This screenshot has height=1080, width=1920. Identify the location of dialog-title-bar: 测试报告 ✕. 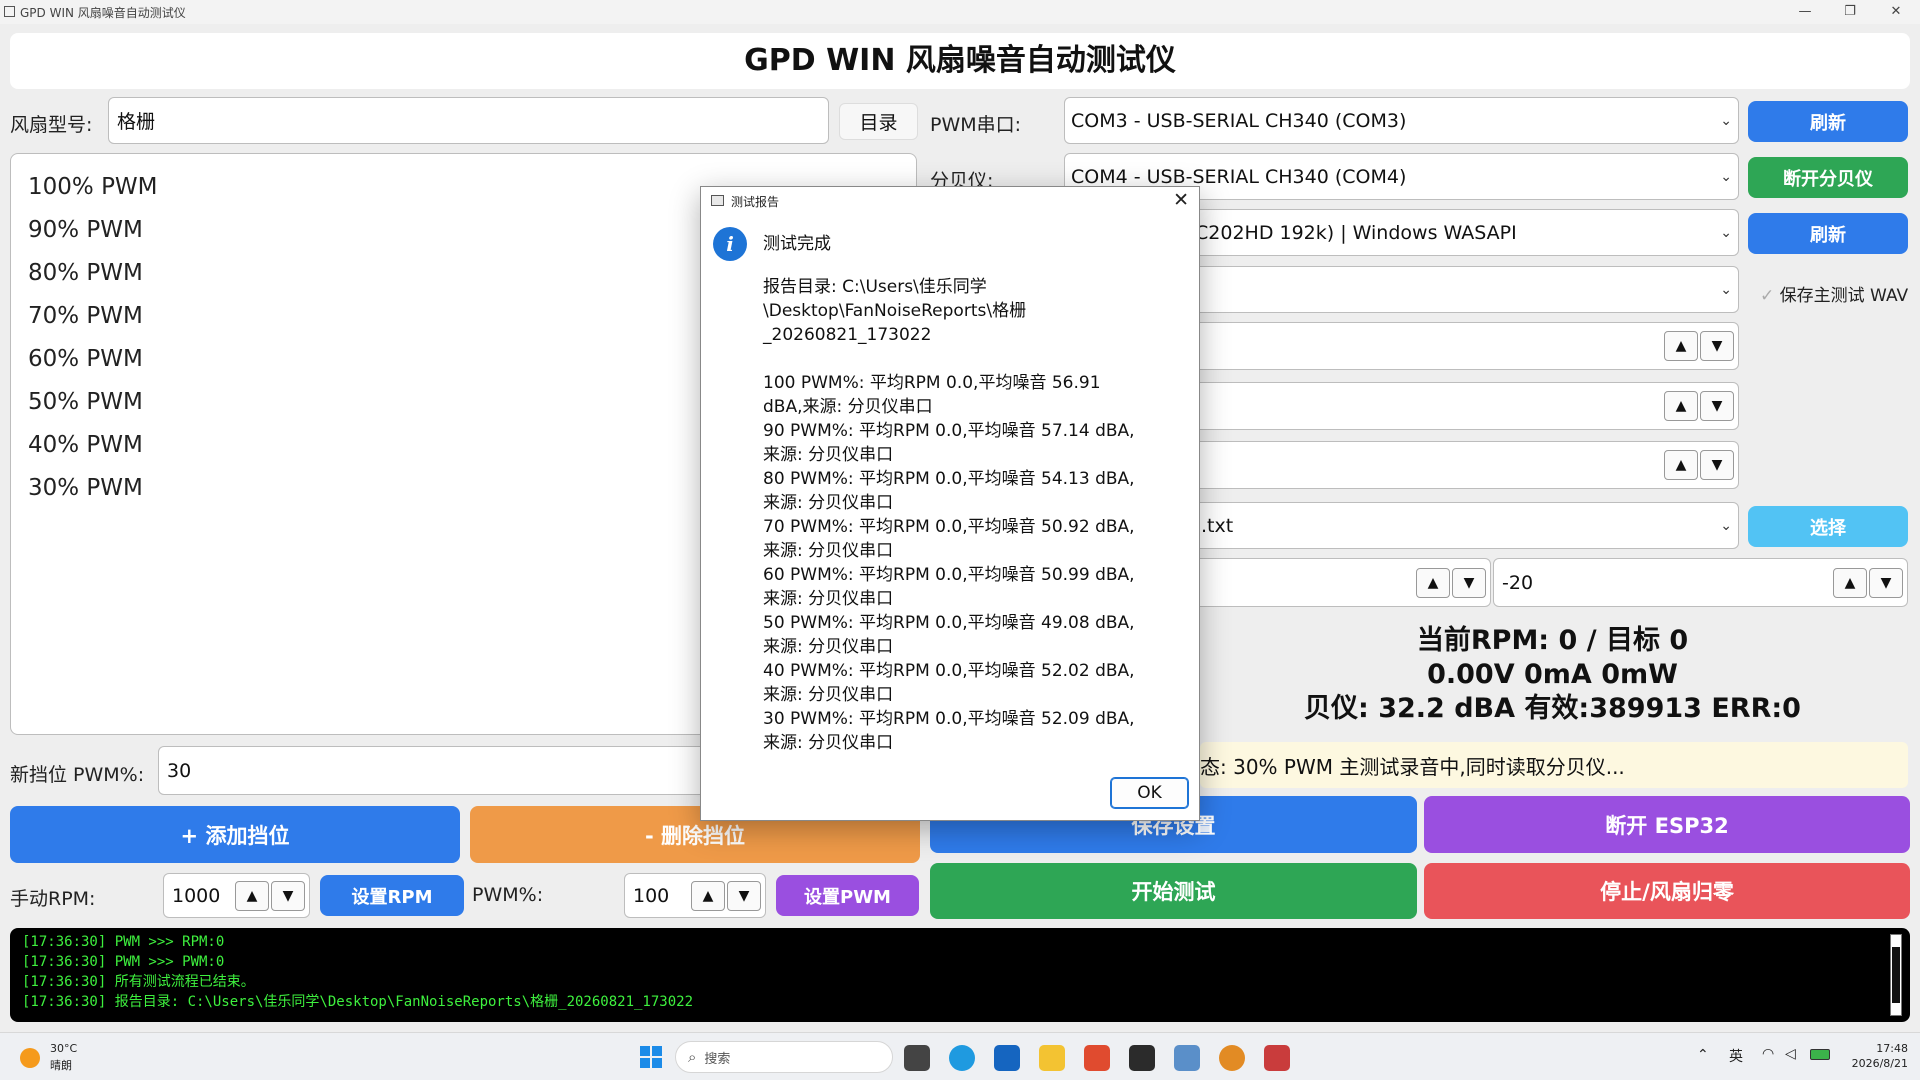
(950, 199).